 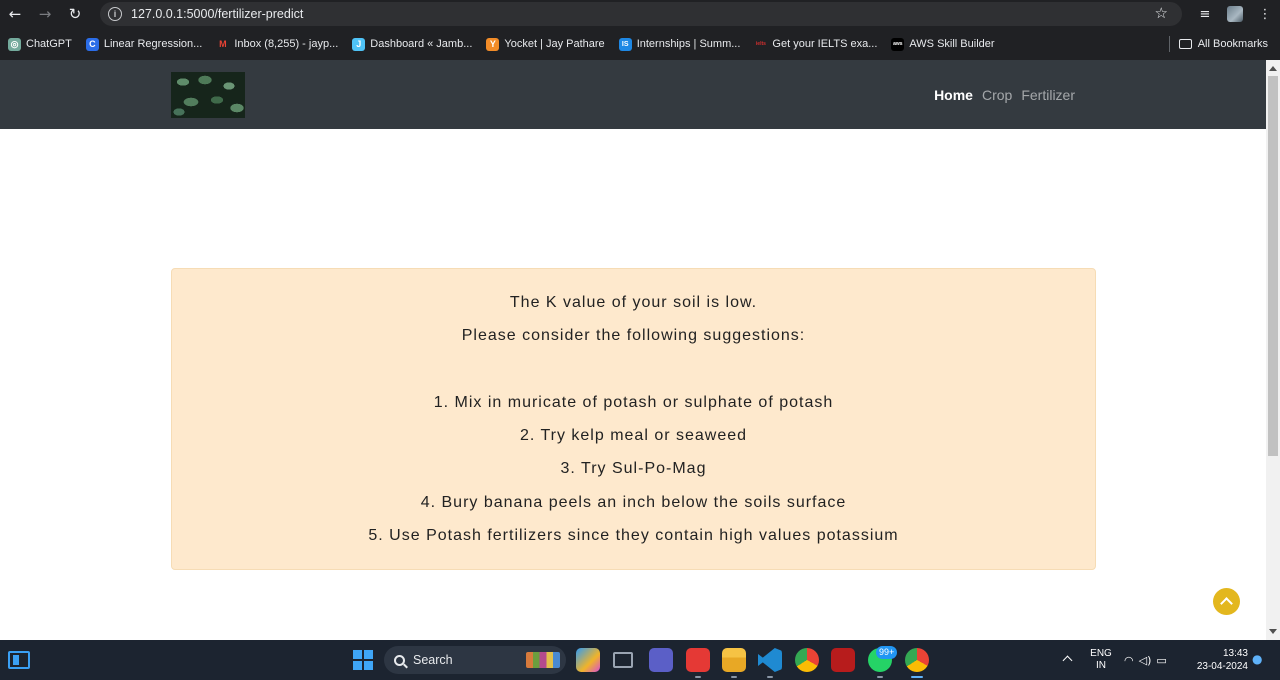 What do you see at coordinates (843, 660) in the screenshot?
I see `game-app-icon` at bounding box center [843, 660].